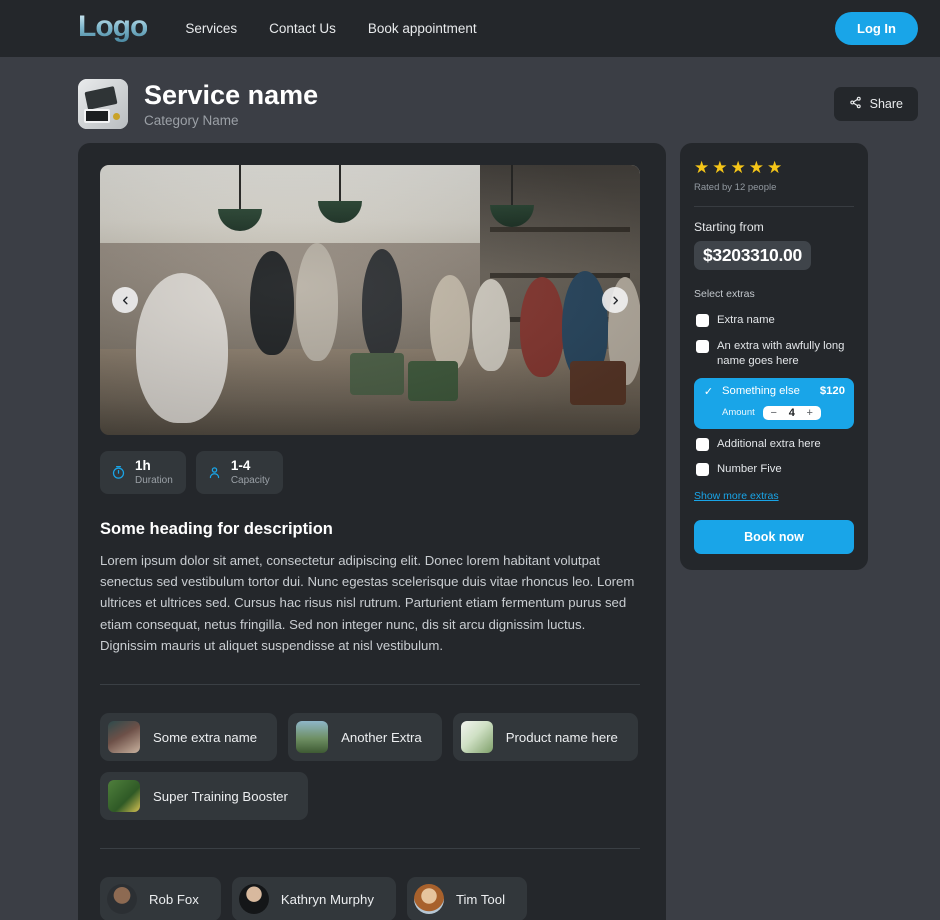 This screenshot has height=920, width=940. Describe the element at coordinates (470, 100) in the screenshot. I see `page-header: Service name Category Name Share` at that location.